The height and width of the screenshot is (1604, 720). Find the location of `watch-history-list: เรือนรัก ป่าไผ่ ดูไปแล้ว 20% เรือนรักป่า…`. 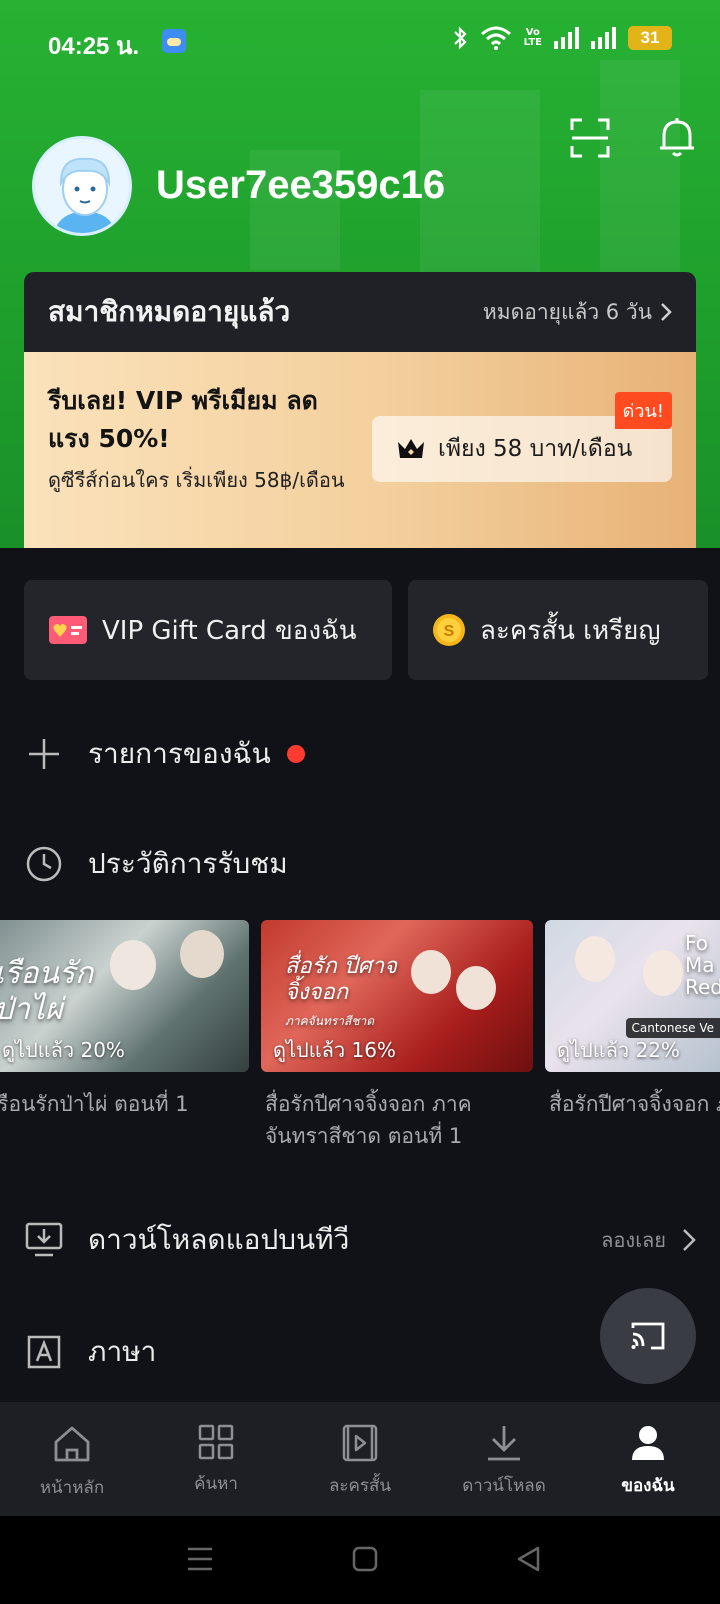

watch-history-list: เรือนรัก ป่าไผ่ ดูไปแล้ว 20% เรือนรักป่า… is located at coordinates (360, 1040).